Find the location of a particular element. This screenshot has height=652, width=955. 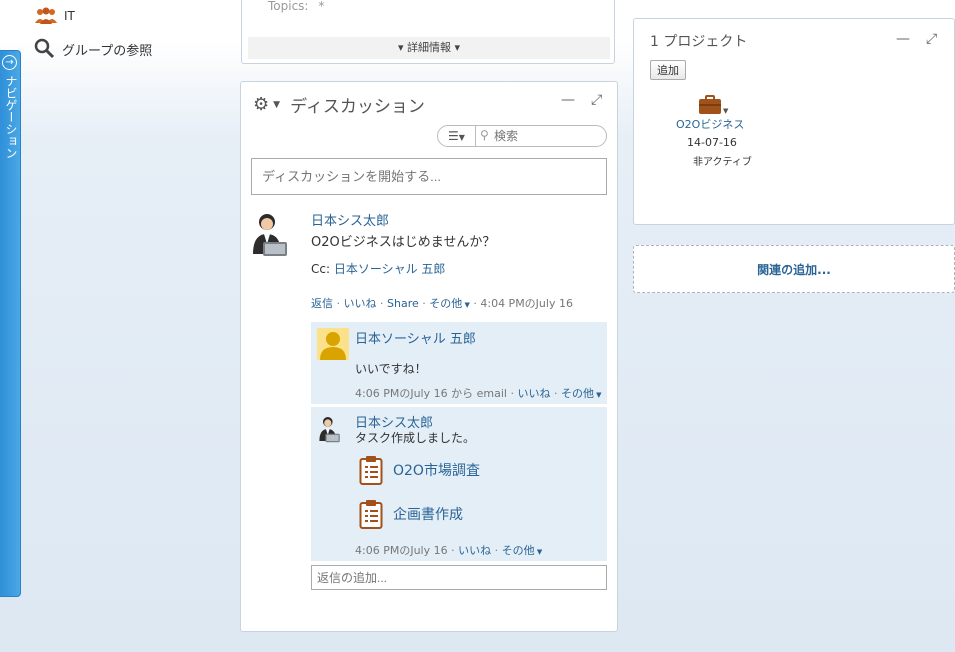

share-link: Share is located at coordinates (403, 303).